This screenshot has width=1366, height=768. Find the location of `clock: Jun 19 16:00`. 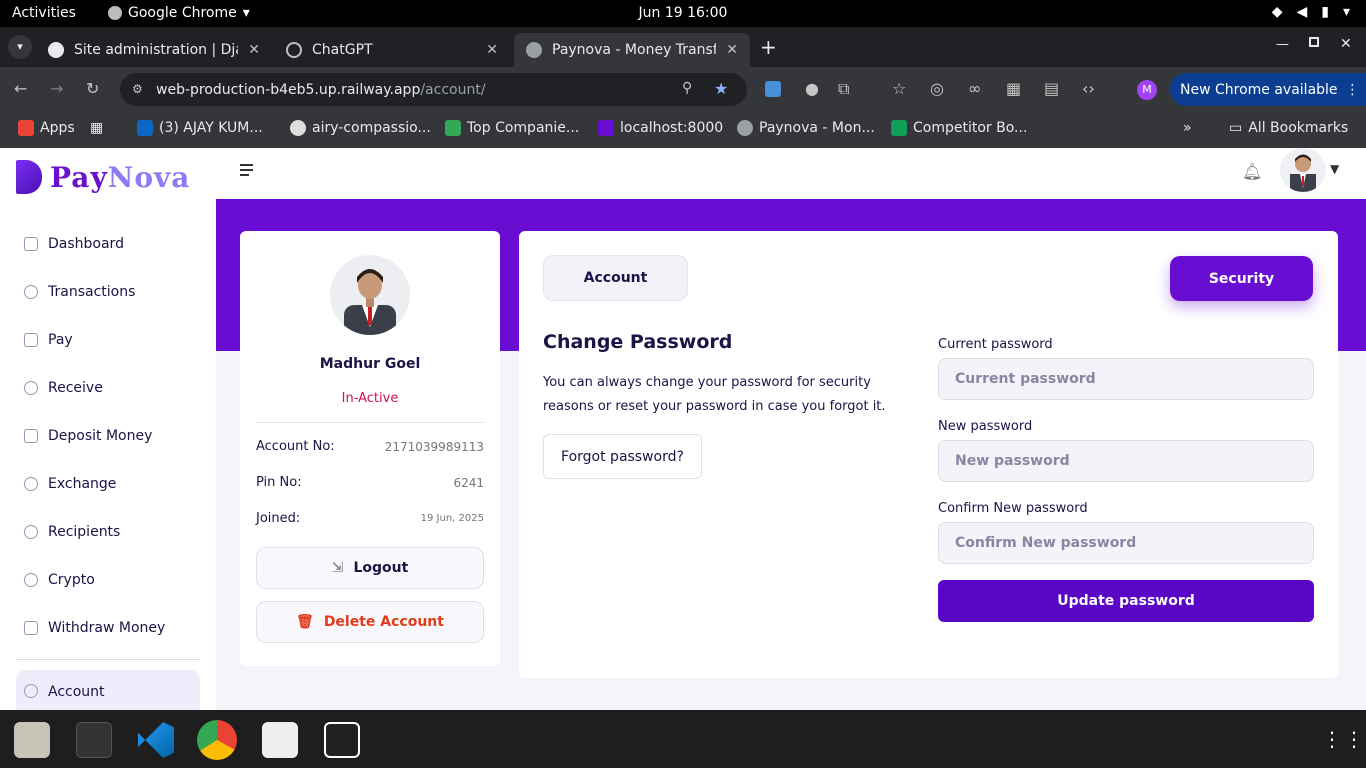

clock: Jun 19 16:00 is located at coordinates (683, 13).